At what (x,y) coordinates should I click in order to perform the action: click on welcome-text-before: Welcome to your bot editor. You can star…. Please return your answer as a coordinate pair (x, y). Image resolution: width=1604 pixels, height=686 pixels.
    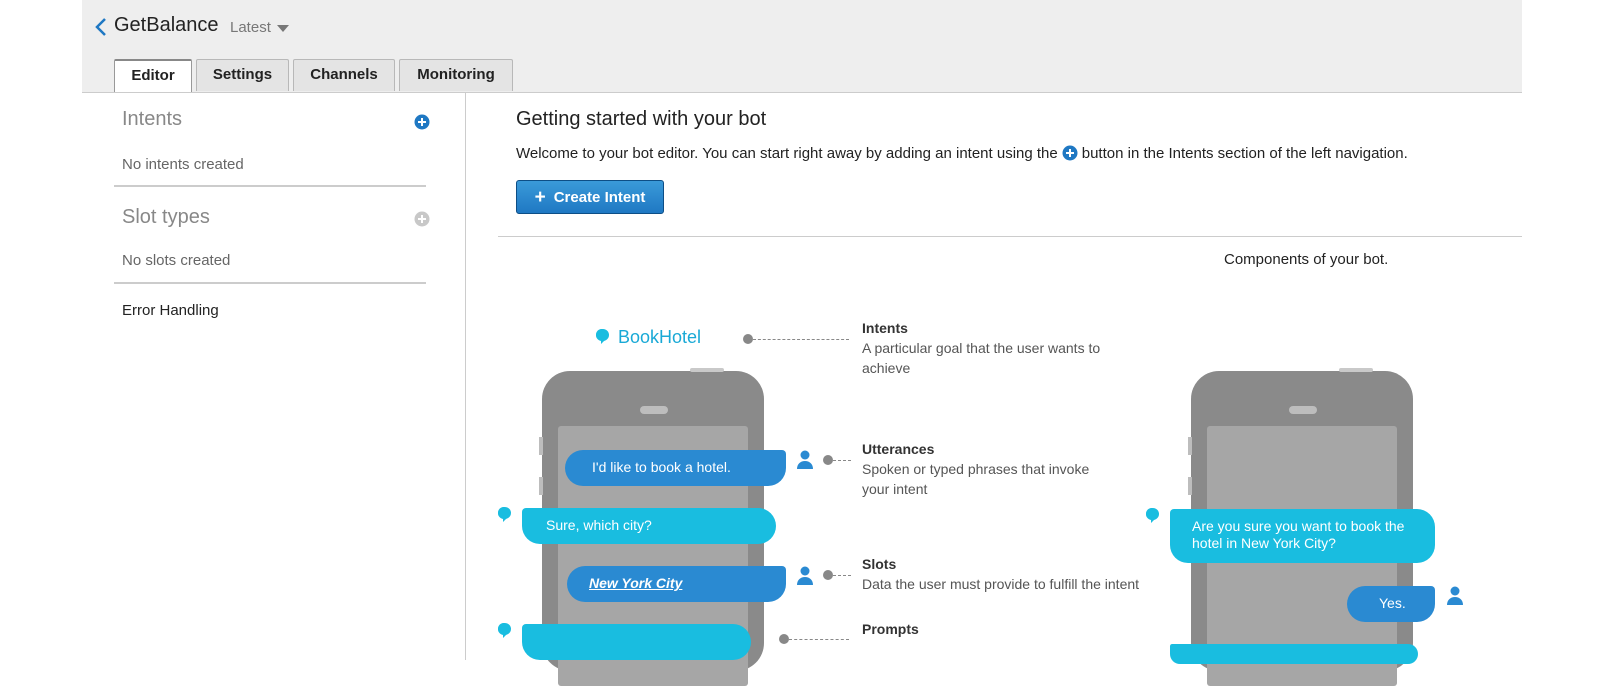
    Looking at the image, I should click on (787, 153).